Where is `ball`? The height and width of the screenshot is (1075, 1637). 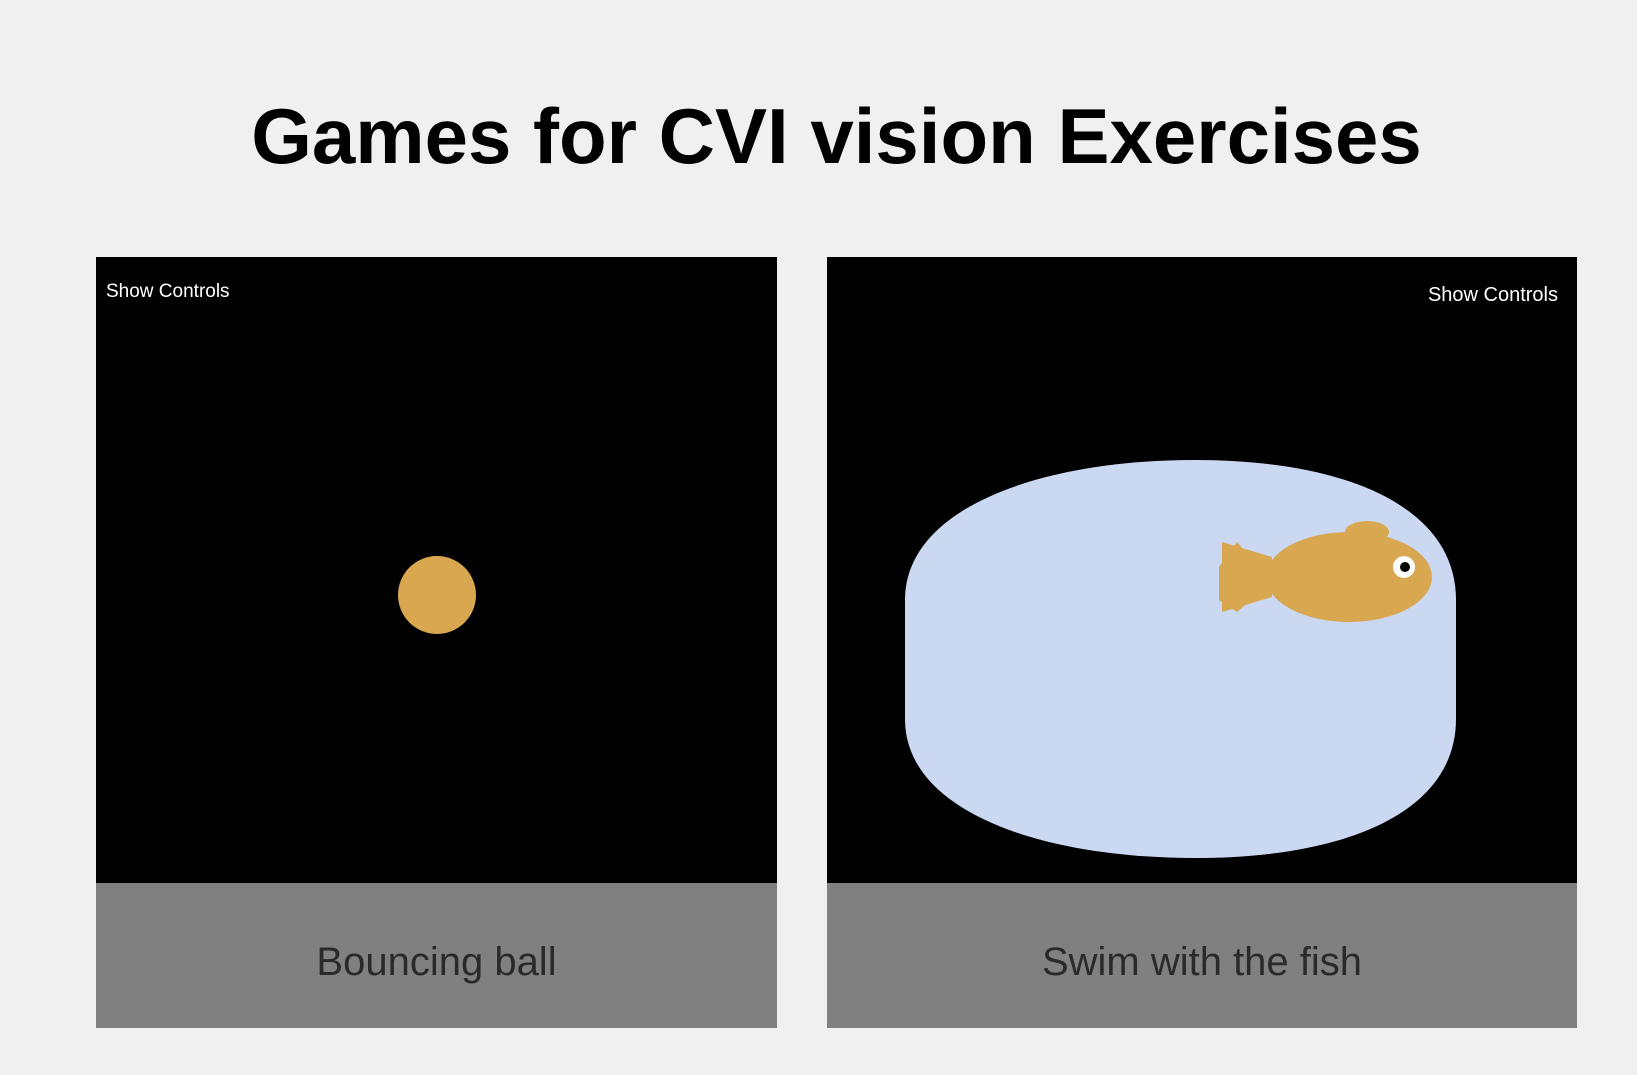
ball is located at coordinates (437, 595).